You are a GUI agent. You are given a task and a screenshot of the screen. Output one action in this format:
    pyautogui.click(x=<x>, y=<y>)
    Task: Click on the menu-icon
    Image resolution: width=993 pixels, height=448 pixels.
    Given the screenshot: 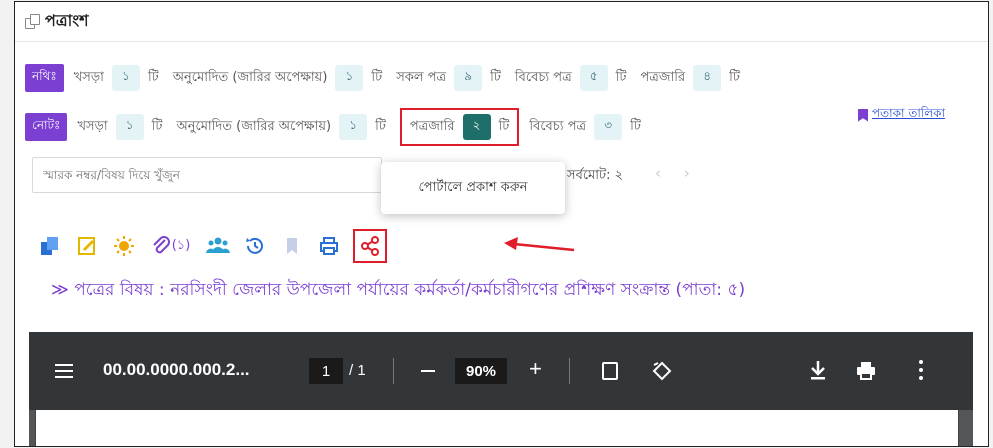 What is the action you would take?
    pyautogui.click(x=64, y=371)
    